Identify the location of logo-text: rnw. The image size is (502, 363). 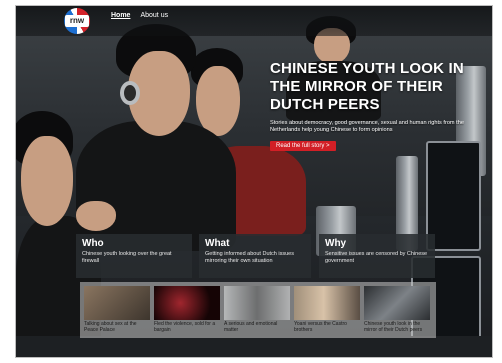
(77, 21).